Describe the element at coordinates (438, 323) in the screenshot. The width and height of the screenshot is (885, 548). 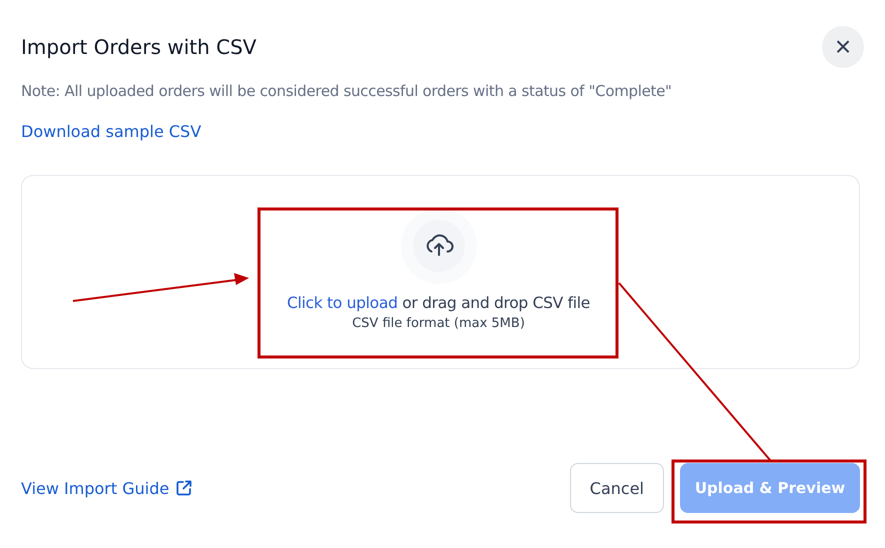
I see `file-format-hint: CSV file format (max 5MB)` at that location.